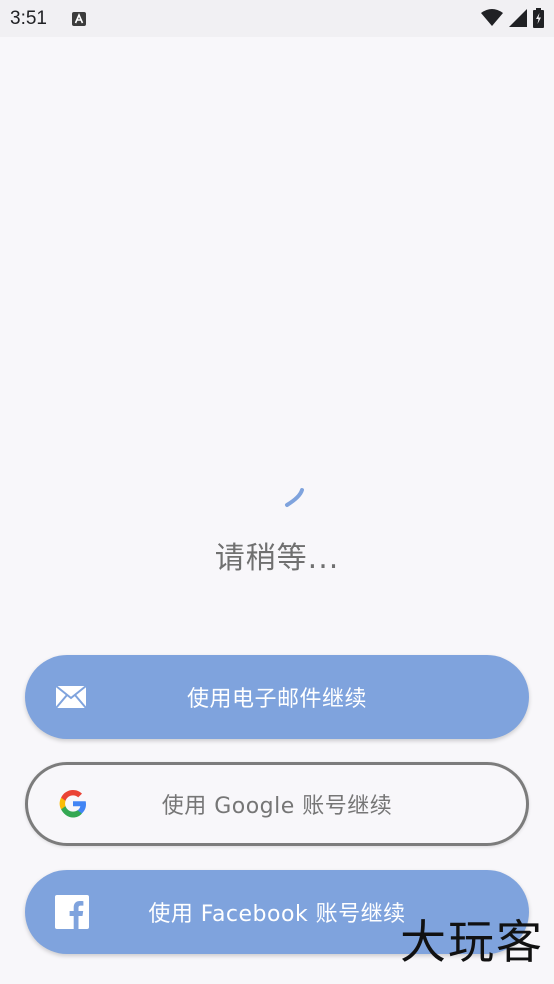 Image resolution: width=554 pixels, height=984 pixels. I want to click on google-logo-icon, so click(73, 804).